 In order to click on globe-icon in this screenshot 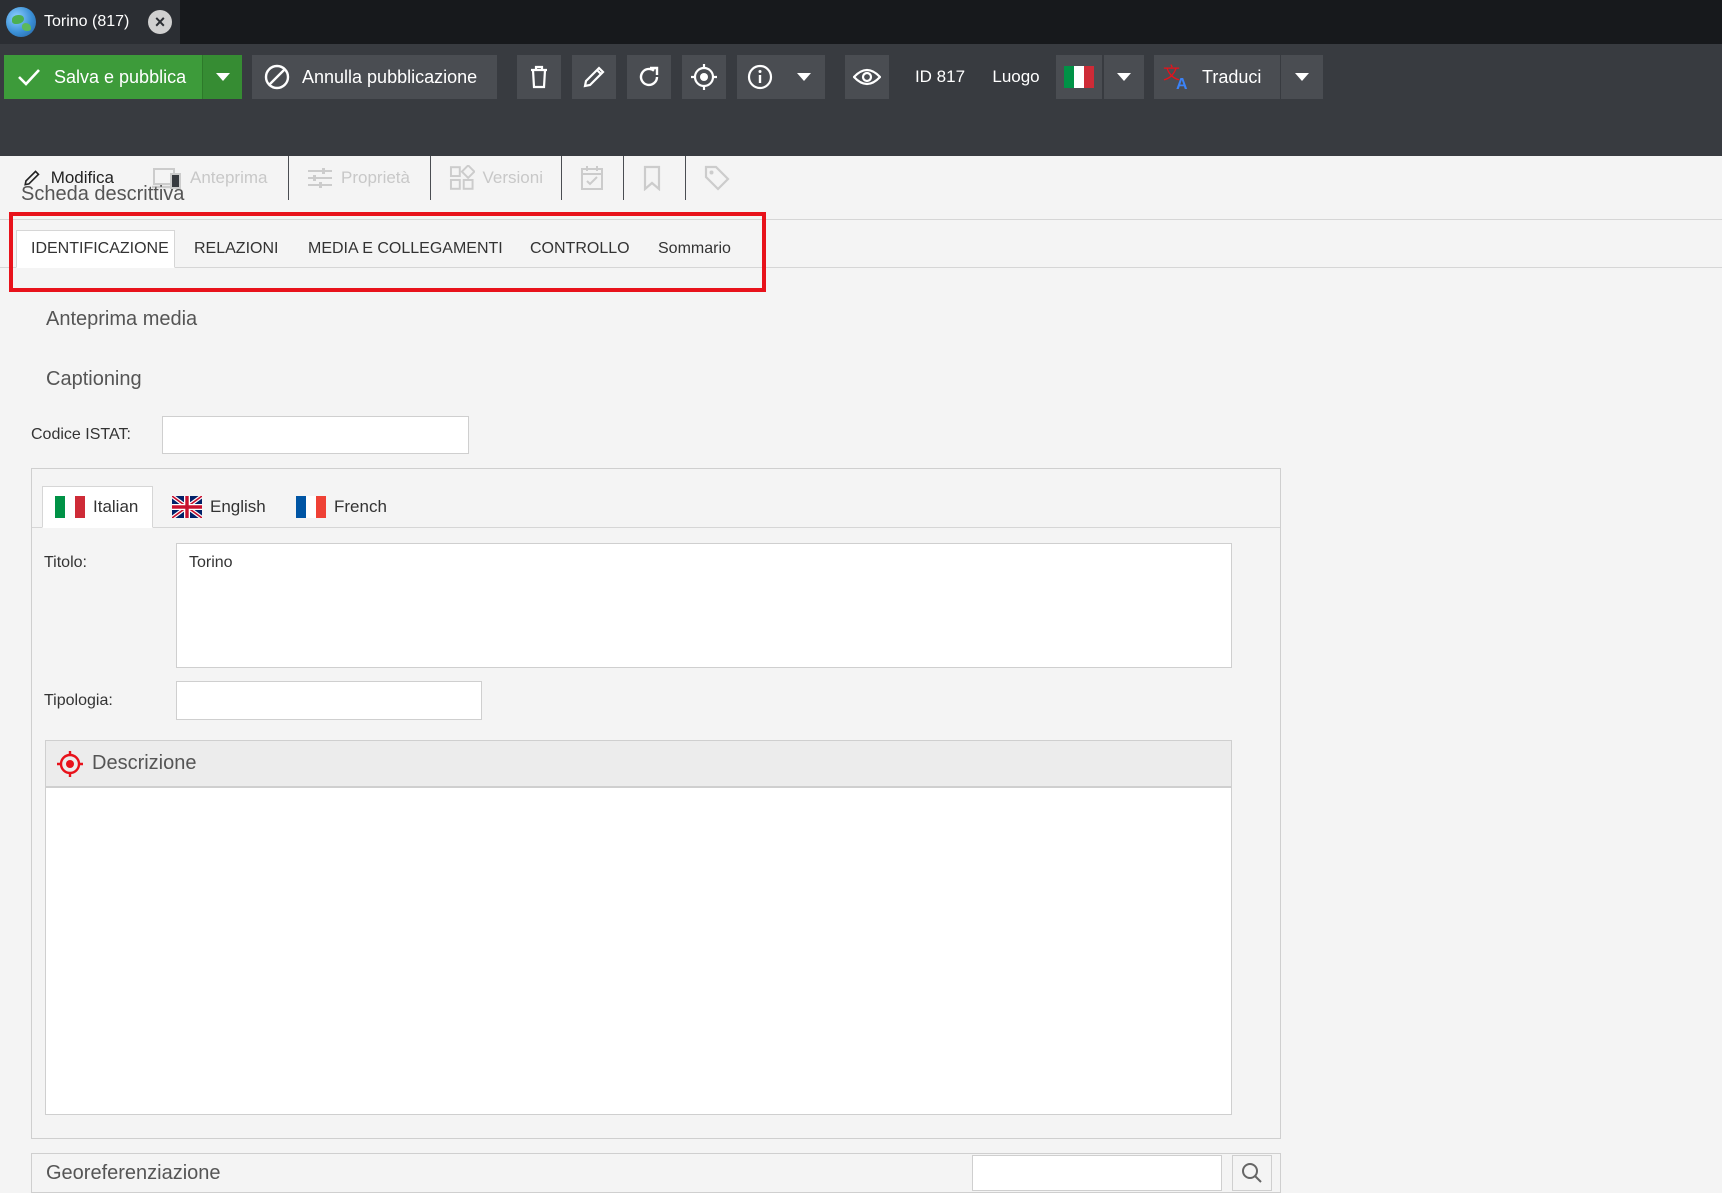, I will do `click(21, 22)`.